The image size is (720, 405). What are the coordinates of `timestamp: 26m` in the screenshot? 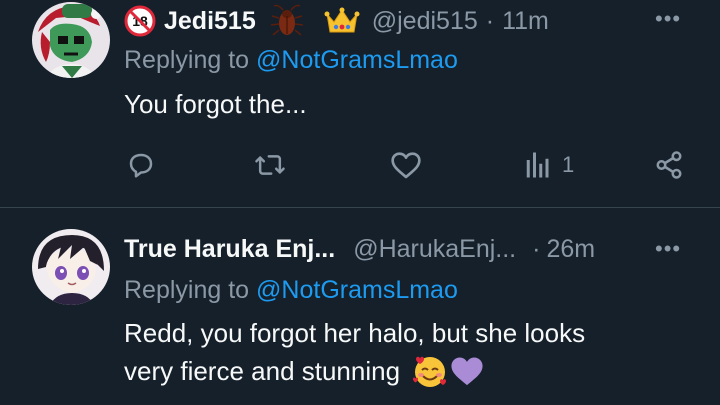 It's located at (570, 249).